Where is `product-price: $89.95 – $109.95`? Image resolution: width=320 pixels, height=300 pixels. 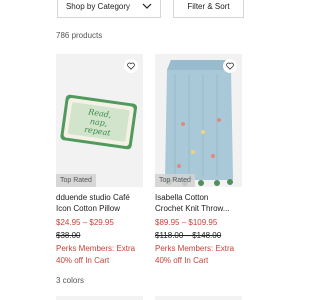 product-price: $89.95 – $109.95 is located at coordinates (186, 222).